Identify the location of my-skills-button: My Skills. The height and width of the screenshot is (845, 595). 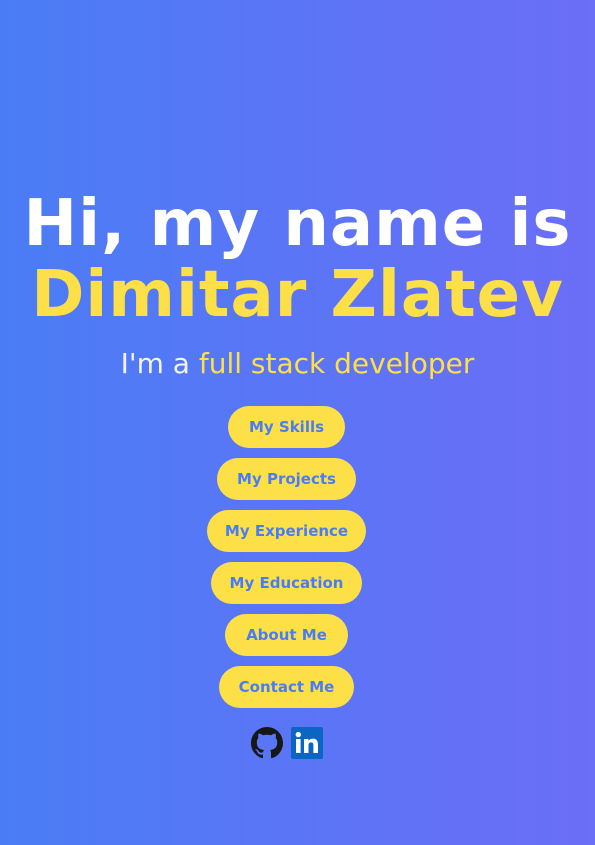
(286, 427).